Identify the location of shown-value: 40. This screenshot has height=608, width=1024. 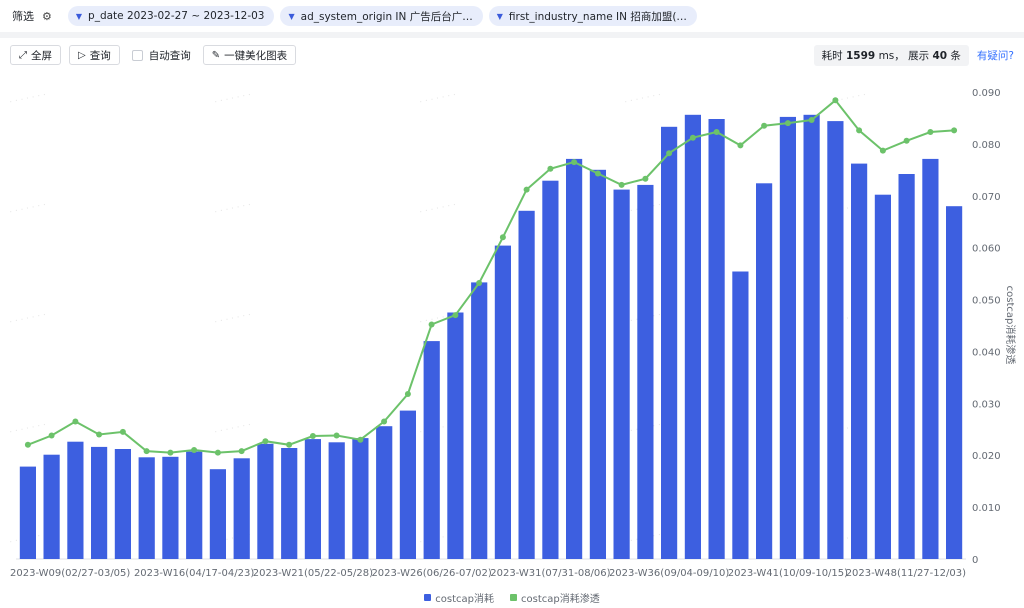
(940, 55).